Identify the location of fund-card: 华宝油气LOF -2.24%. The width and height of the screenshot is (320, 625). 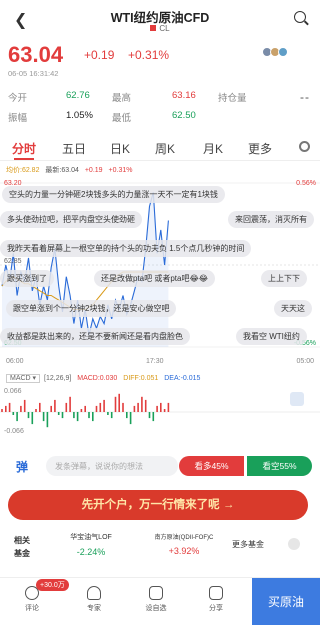
(91, 548).